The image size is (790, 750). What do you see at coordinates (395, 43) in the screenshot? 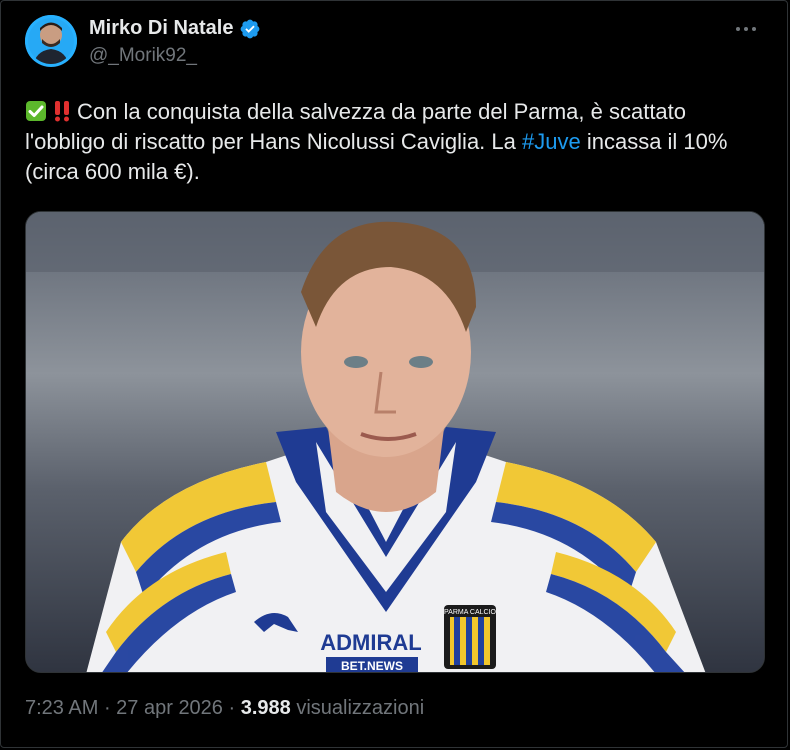
I see `tweet-header: Mirko Di Natale @_Morik92_` at bounding box center [395, 43].